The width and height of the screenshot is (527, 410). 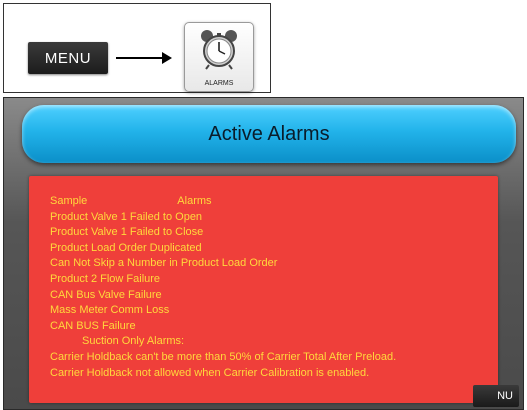 What do you see at coordinates (127, 232) in the screenshot?
I see `list-item: Product Valve 1 Failed to Close` at bounding box center [127, 232].